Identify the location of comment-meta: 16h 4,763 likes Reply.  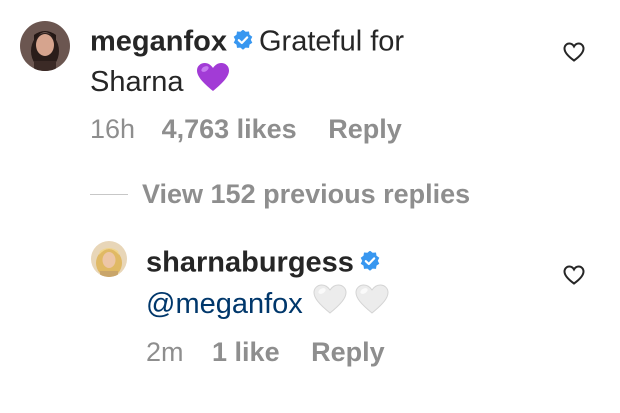
(246, 129).